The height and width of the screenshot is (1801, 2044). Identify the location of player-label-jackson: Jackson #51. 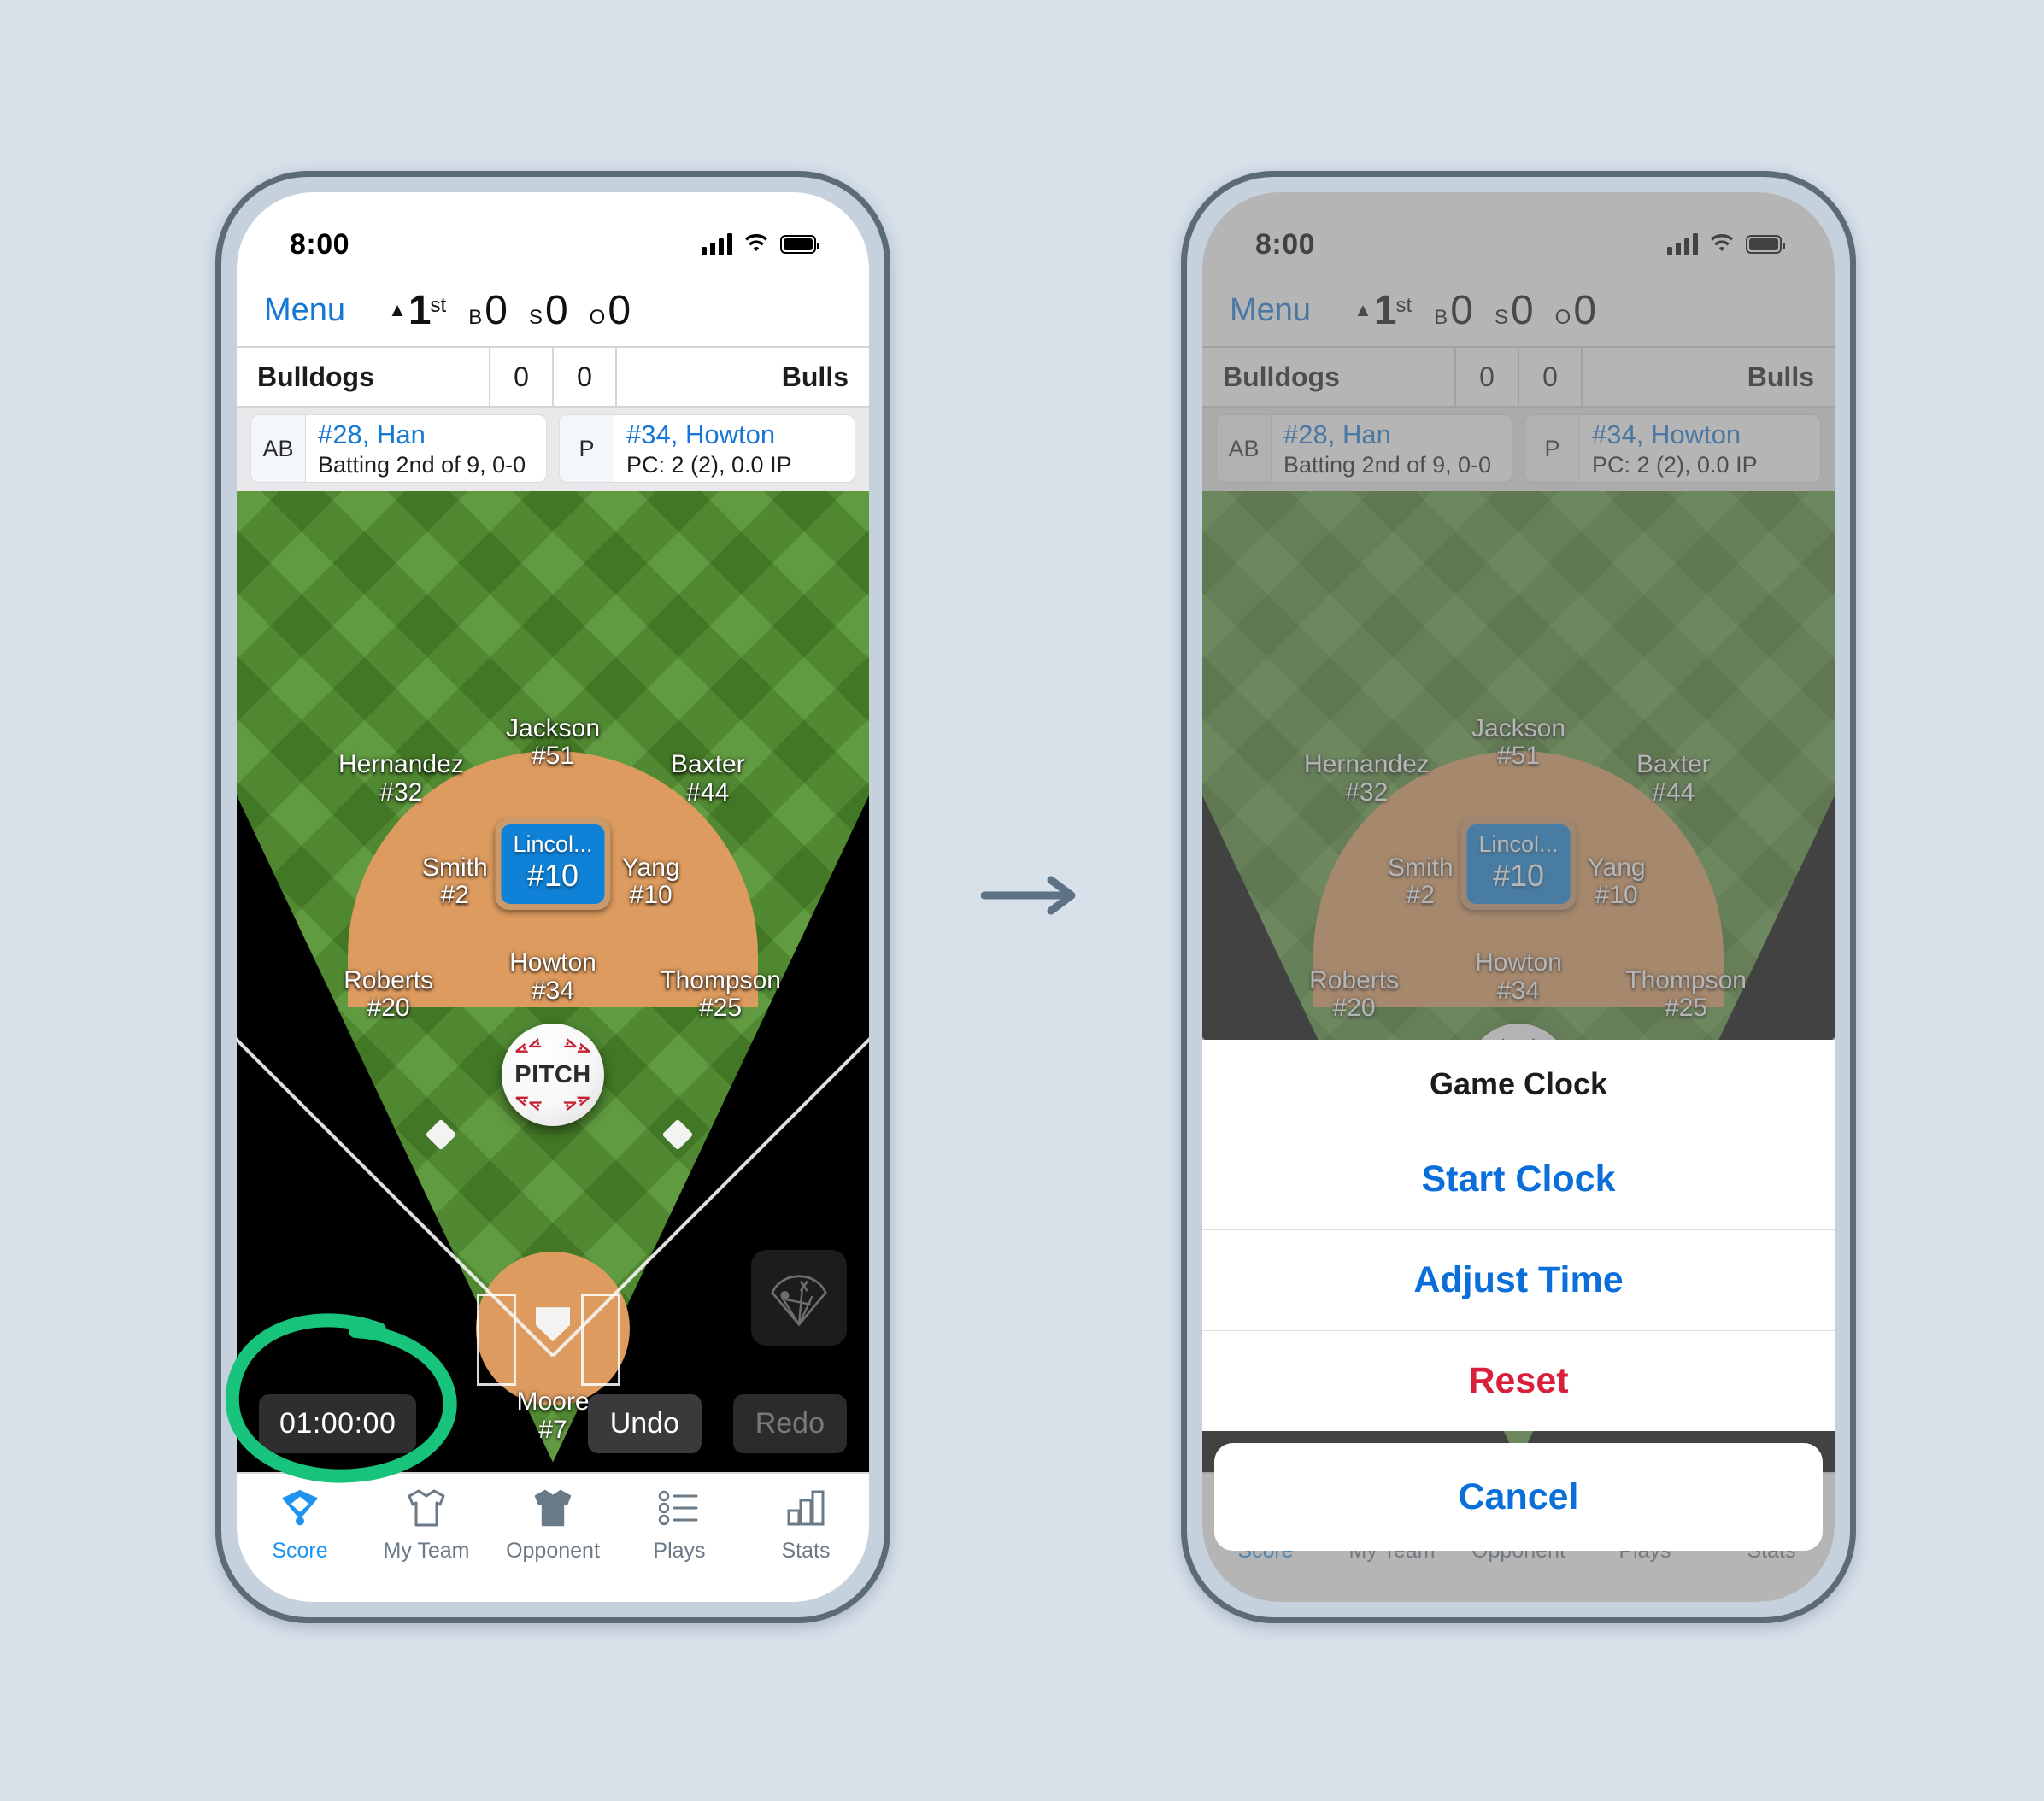
(553, 742).